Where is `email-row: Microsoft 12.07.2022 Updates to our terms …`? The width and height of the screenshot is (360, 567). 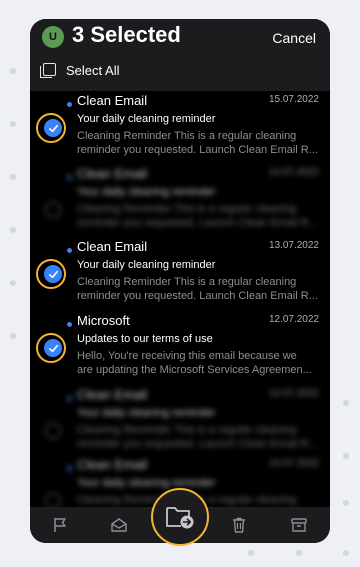 email-row: Microsoft 12.07.2022 Updates to our terms … is located at coordinates (180, 346).